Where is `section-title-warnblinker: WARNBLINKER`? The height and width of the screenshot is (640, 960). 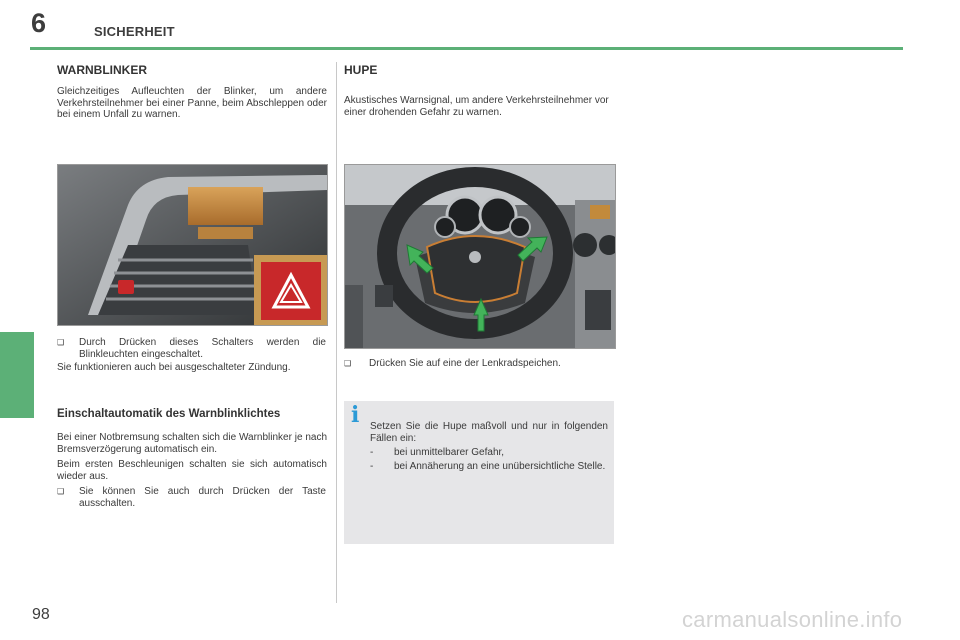
section-title-warnblinker: WARNBLINKER is located at coordinates (102, 70).